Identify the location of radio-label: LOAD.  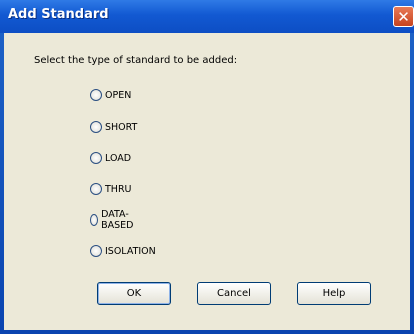
(118, 158).